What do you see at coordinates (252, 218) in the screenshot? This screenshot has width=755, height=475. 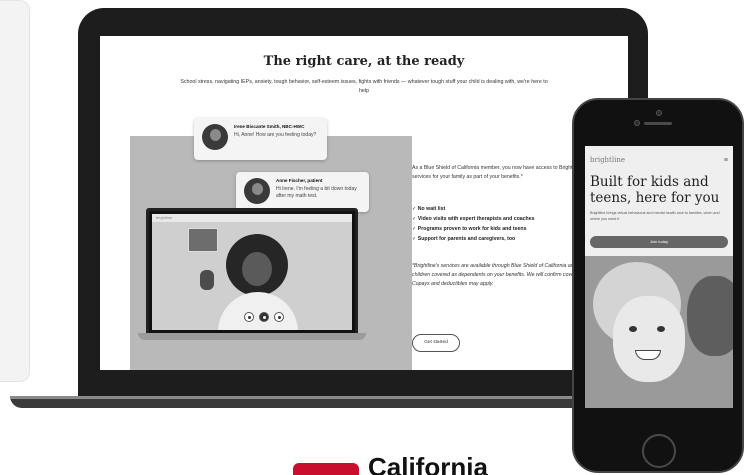 I see `video-call-topbar: brightline` at bounding box center [252, 218].